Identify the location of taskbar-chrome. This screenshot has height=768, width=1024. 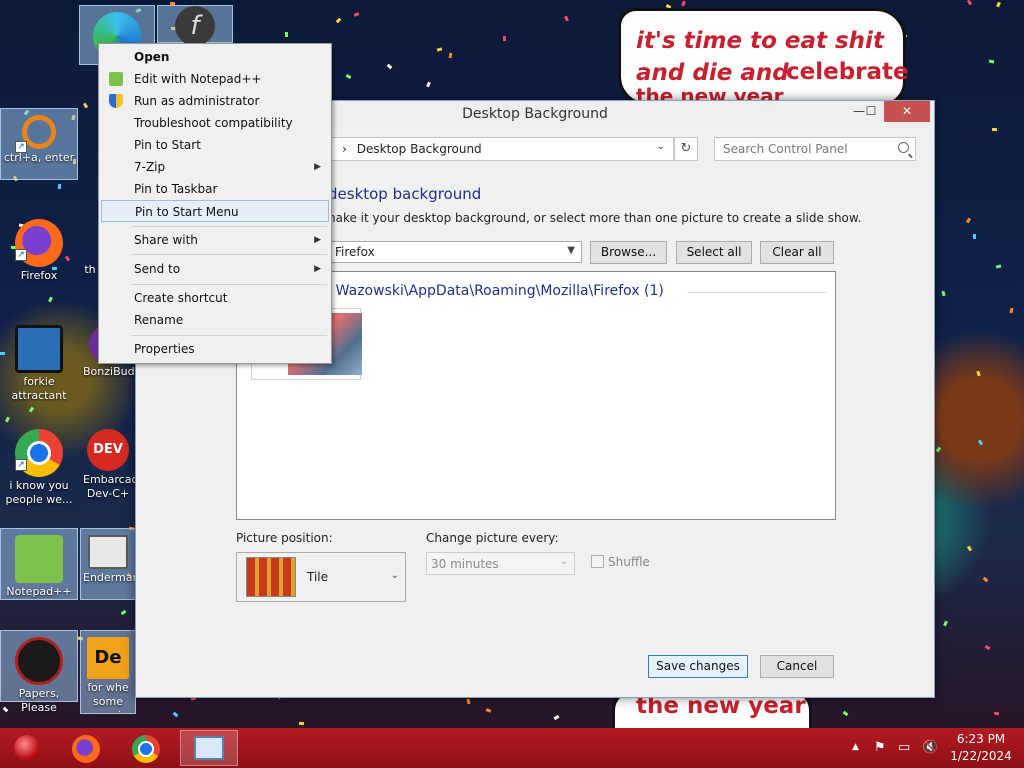
(146, 748).